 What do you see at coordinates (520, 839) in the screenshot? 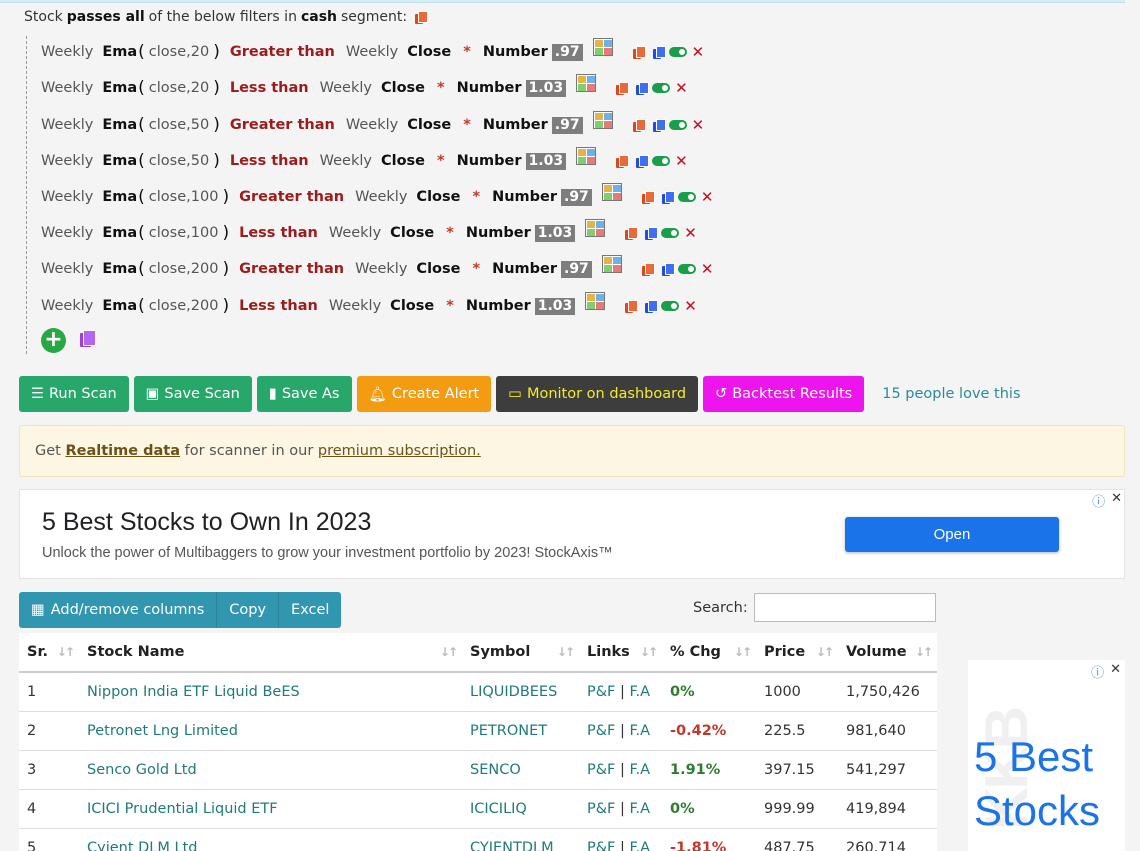
I see `symbol-link: CYIENTDLM` at bounding box center [520, 839].